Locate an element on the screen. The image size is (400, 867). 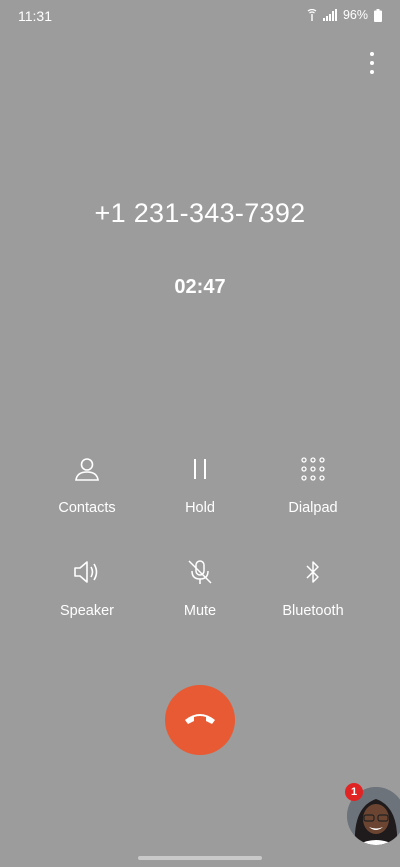
status-bar: 11:31 96% is located at coordinates (200, 16).